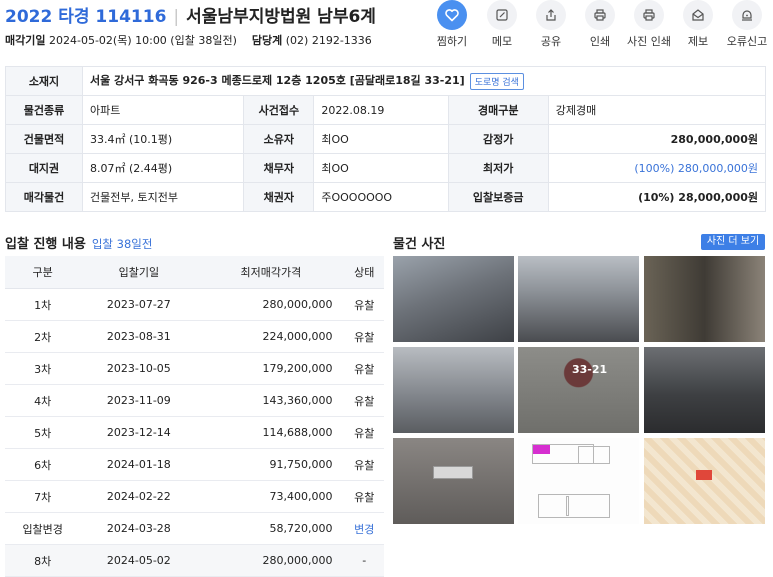  Describe the element at coordinates (43, 496) in the screenshot. I see `bid-round: 7차` at that location.